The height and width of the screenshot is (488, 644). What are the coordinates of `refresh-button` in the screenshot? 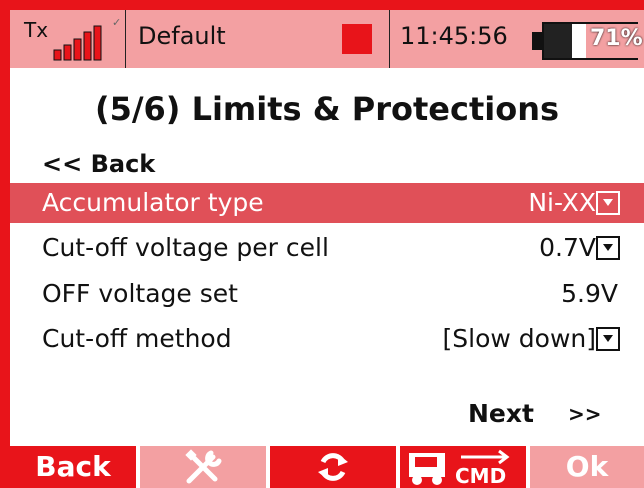 It's located at (333, 467).